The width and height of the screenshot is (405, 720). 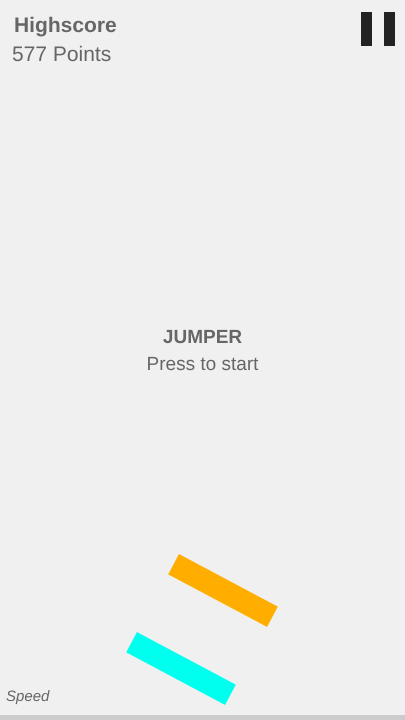 What do you see at coordinates (62, 55) in the screenshot?
I see `highscore-value: 577 Points` at bounding box center [62, 55].